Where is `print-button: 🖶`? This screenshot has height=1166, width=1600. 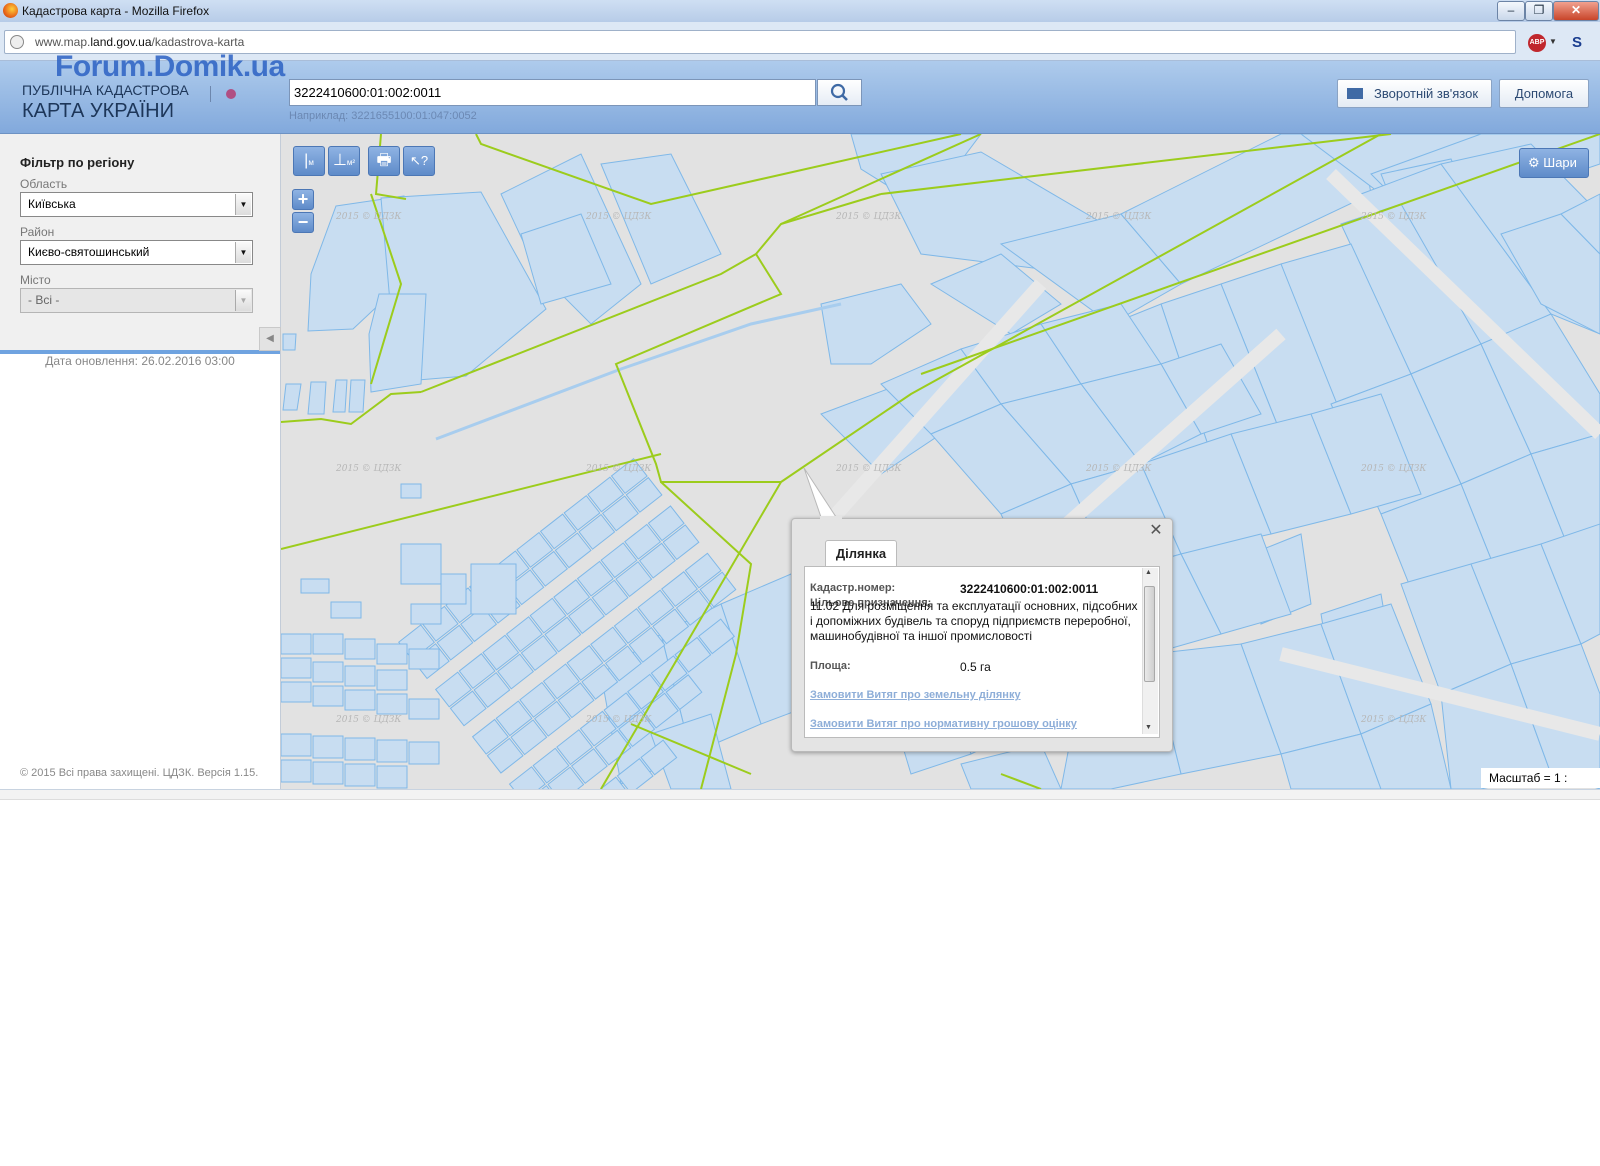
print-button: 🖶 is located at coordinates (384, 161).